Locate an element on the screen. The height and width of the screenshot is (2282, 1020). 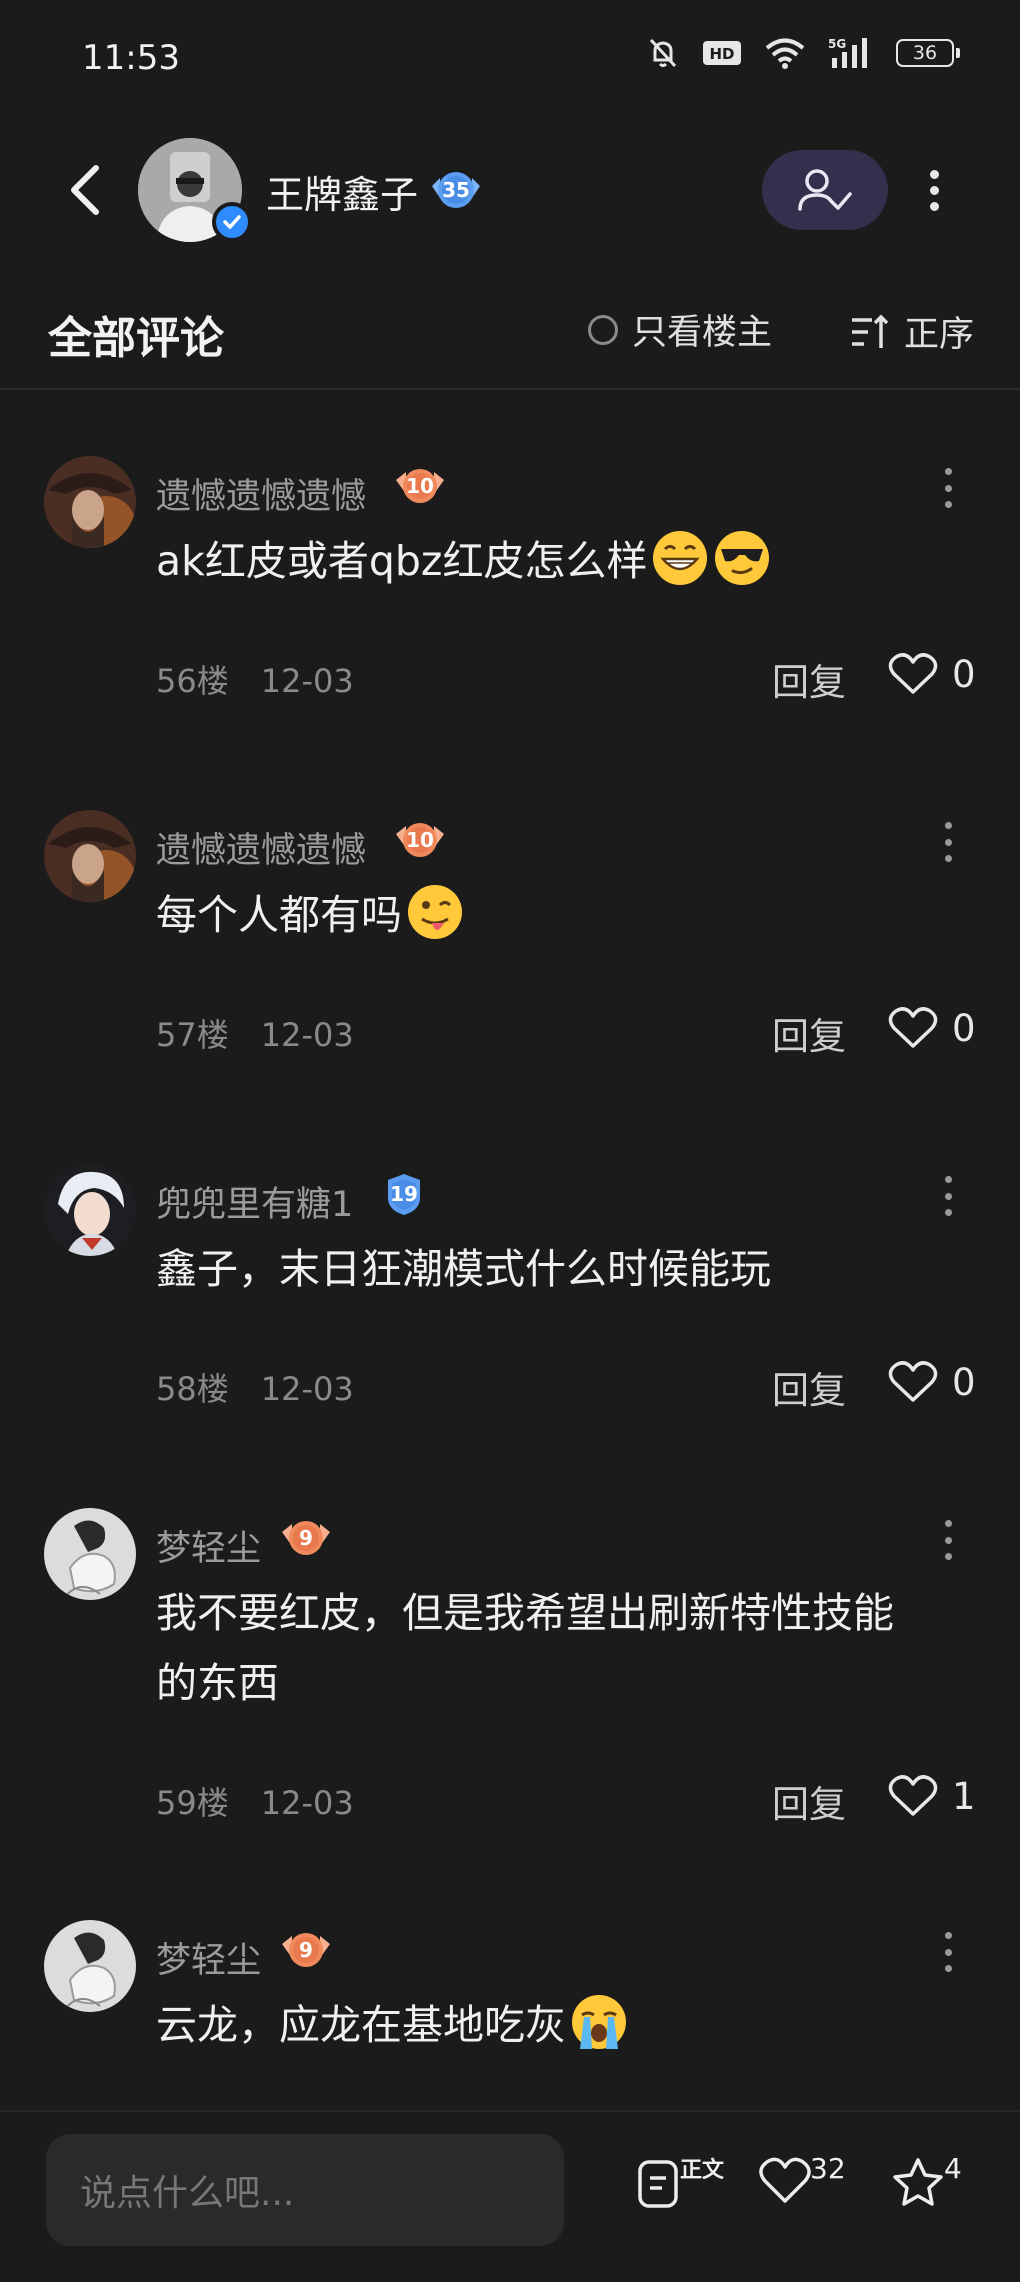
floor-number: 57楼 is located at coordinates (192, 1035).